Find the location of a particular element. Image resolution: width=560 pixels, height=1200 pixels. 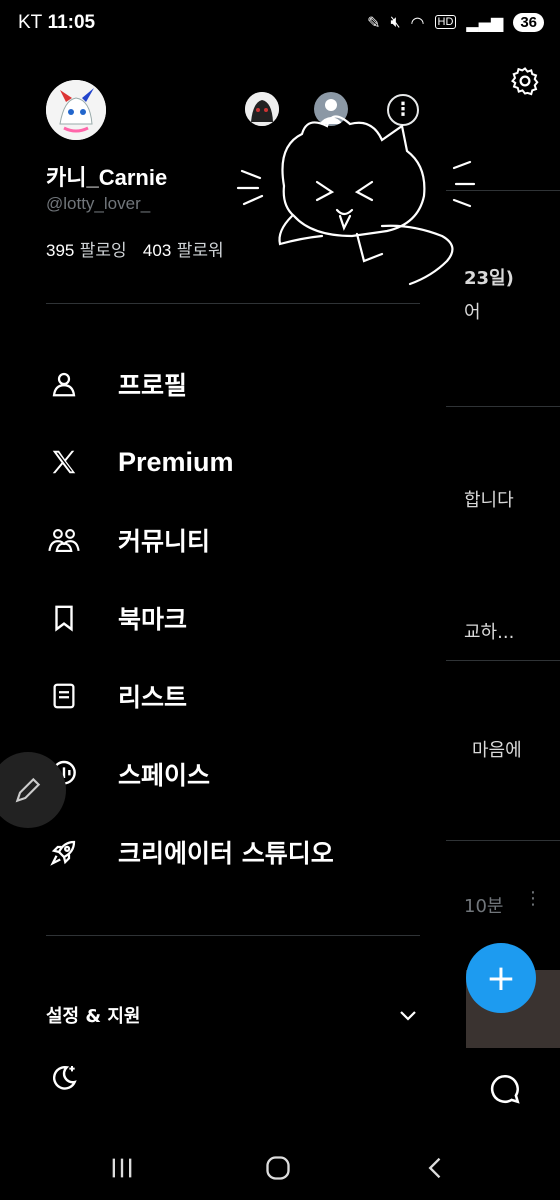

menu-item-label: Premium is located at coordinates (176, 461).